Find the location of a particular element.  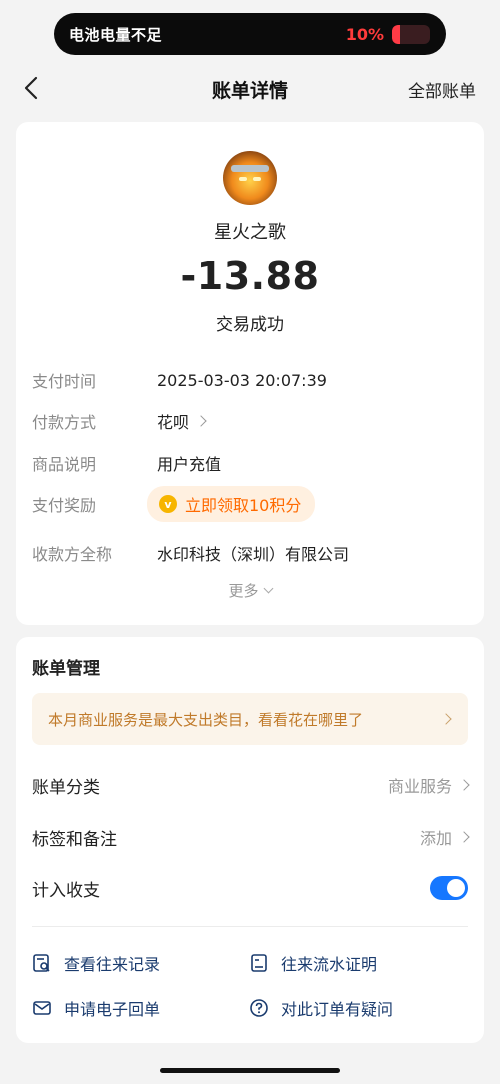

search-document-icon is located at coordinates (41, 963).